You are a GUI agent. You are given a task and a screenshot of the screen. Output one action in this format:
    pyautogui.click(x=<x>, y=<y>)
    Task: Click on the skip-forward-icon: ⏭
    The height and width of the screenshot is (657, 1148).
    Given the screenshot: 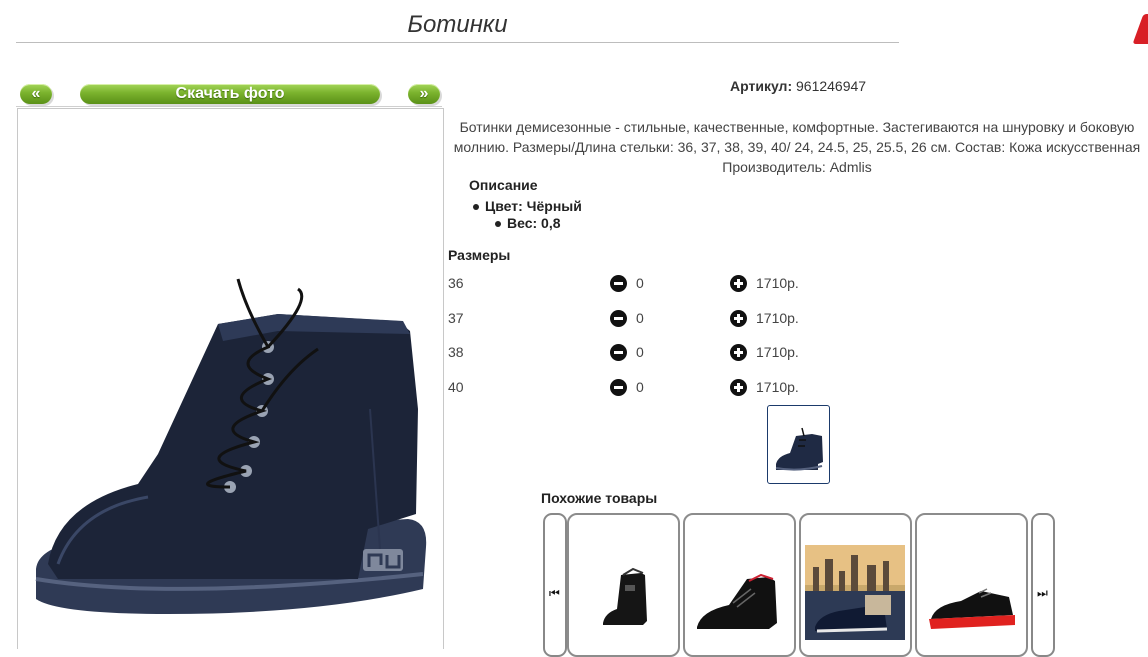 What is the action you would take?
    pyautogui.click(x=1042, y=593)
    